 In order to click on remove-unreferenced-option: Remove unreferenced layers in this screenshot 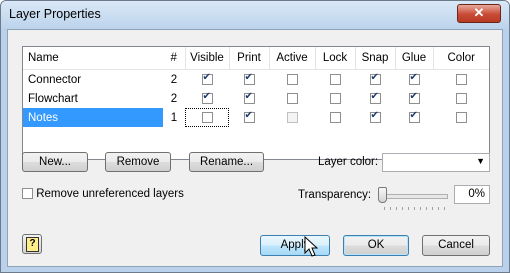, I will do `click(103, 194)`.